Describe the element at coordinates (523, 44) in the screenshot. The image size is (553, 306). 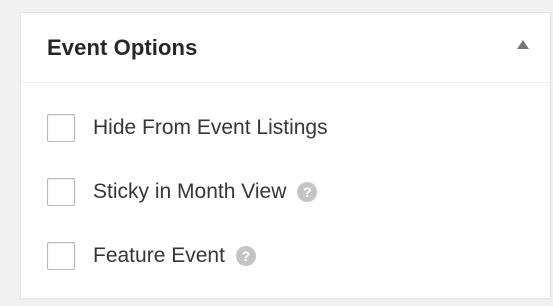
I see `triangle-up-icon` at that location.